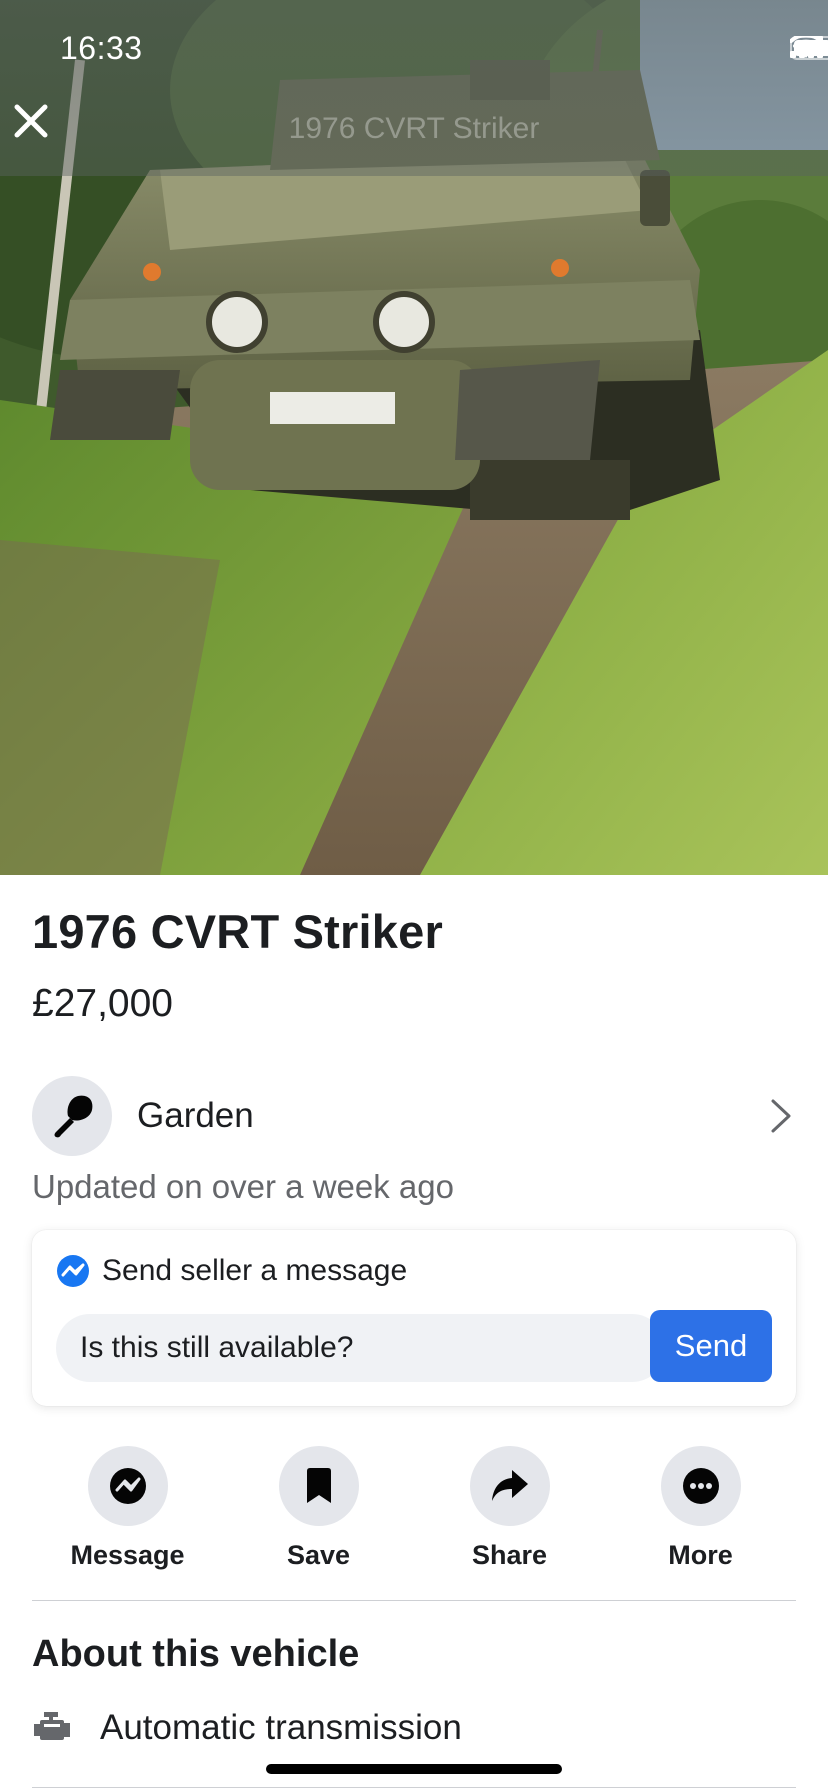 The width and height of the screenshot is (828, 1792). I want to click on header-title: 1976 CVRT Striker, so click(414, 128).